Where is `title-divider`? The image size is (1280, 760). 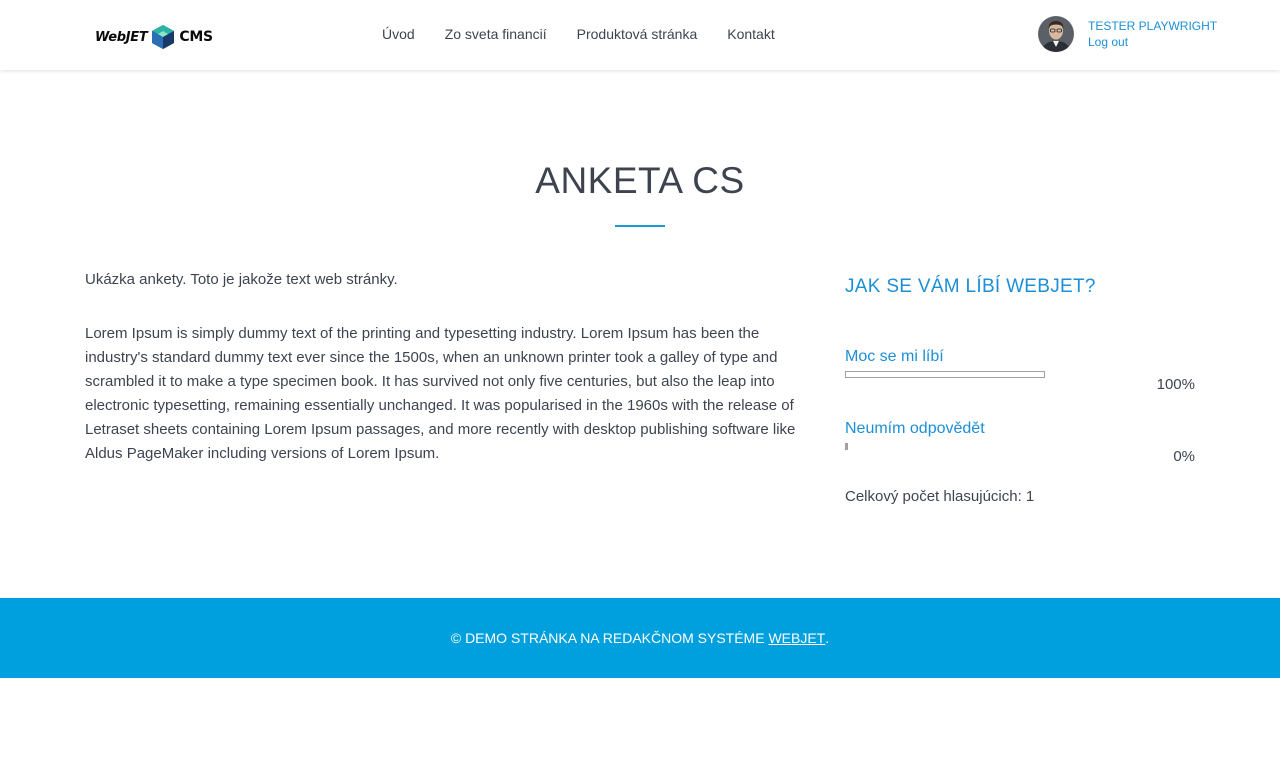
title-divider is located at coordinates (640, 226).